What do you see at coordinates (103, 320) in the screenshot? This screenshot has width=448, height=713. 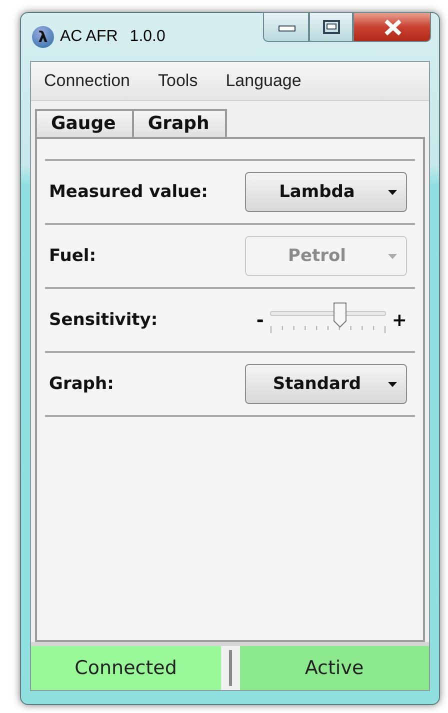 I see `setting-label: Sensitivity:` at bounding box center [103, 320].